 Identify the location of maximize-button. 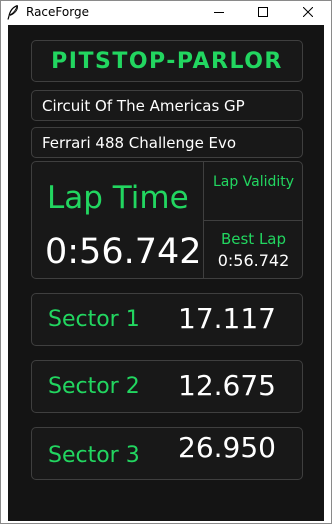
(263, 12).